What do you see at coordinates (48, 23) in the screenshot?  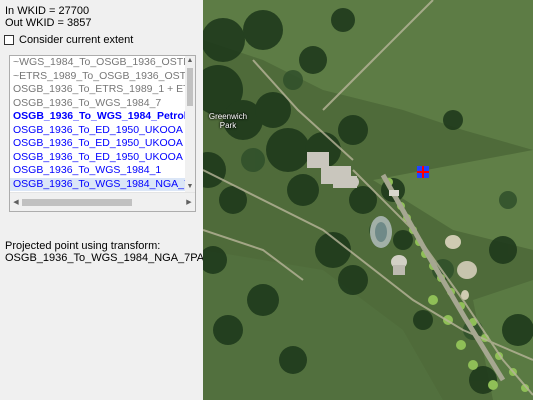 I see `out-wkid-text: Out WKID = 3857` at bounding box center [48, 23].